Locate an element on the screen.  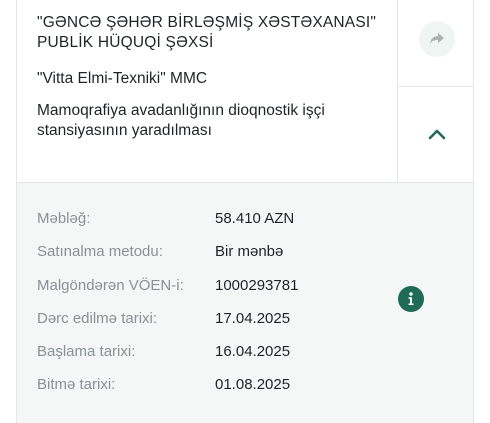
chevron-up-icon is located at coordinates (437, 134).